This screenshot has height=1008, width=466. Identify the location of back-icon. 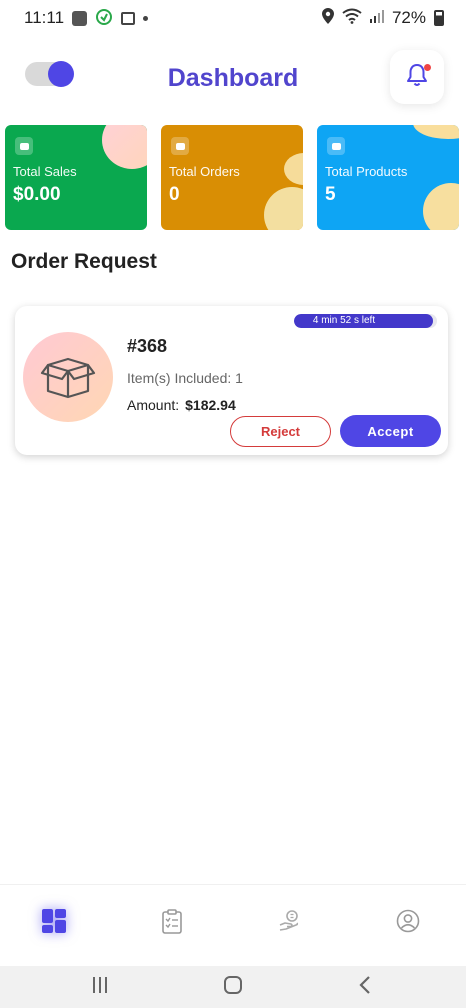
(365, 987).